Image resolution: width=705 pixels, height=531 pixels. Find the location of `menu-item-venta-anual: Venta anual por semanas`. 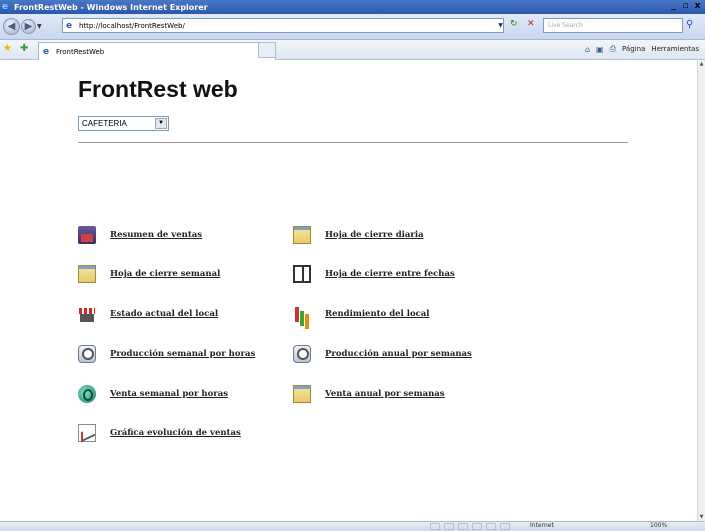

menu-item-venta-anual: Venta anual por semanas is located at coordinates (369, 394).